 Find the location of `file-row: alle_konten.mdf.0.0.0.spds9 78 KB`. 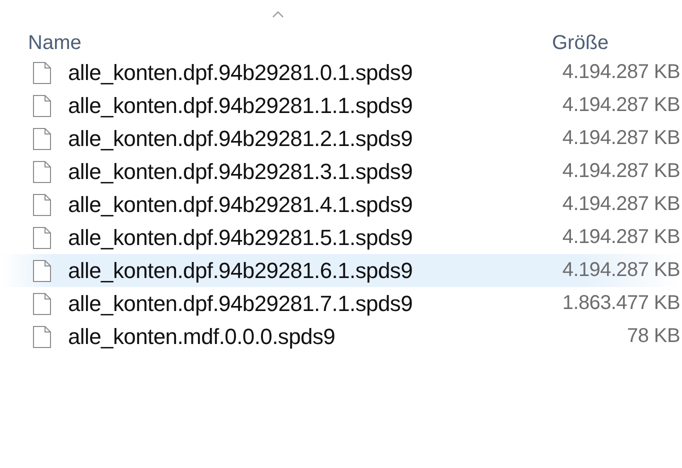

file-row: alle_konten.mdf.0.0.0.spds9 78 KB is located at coordinates (341, 336).